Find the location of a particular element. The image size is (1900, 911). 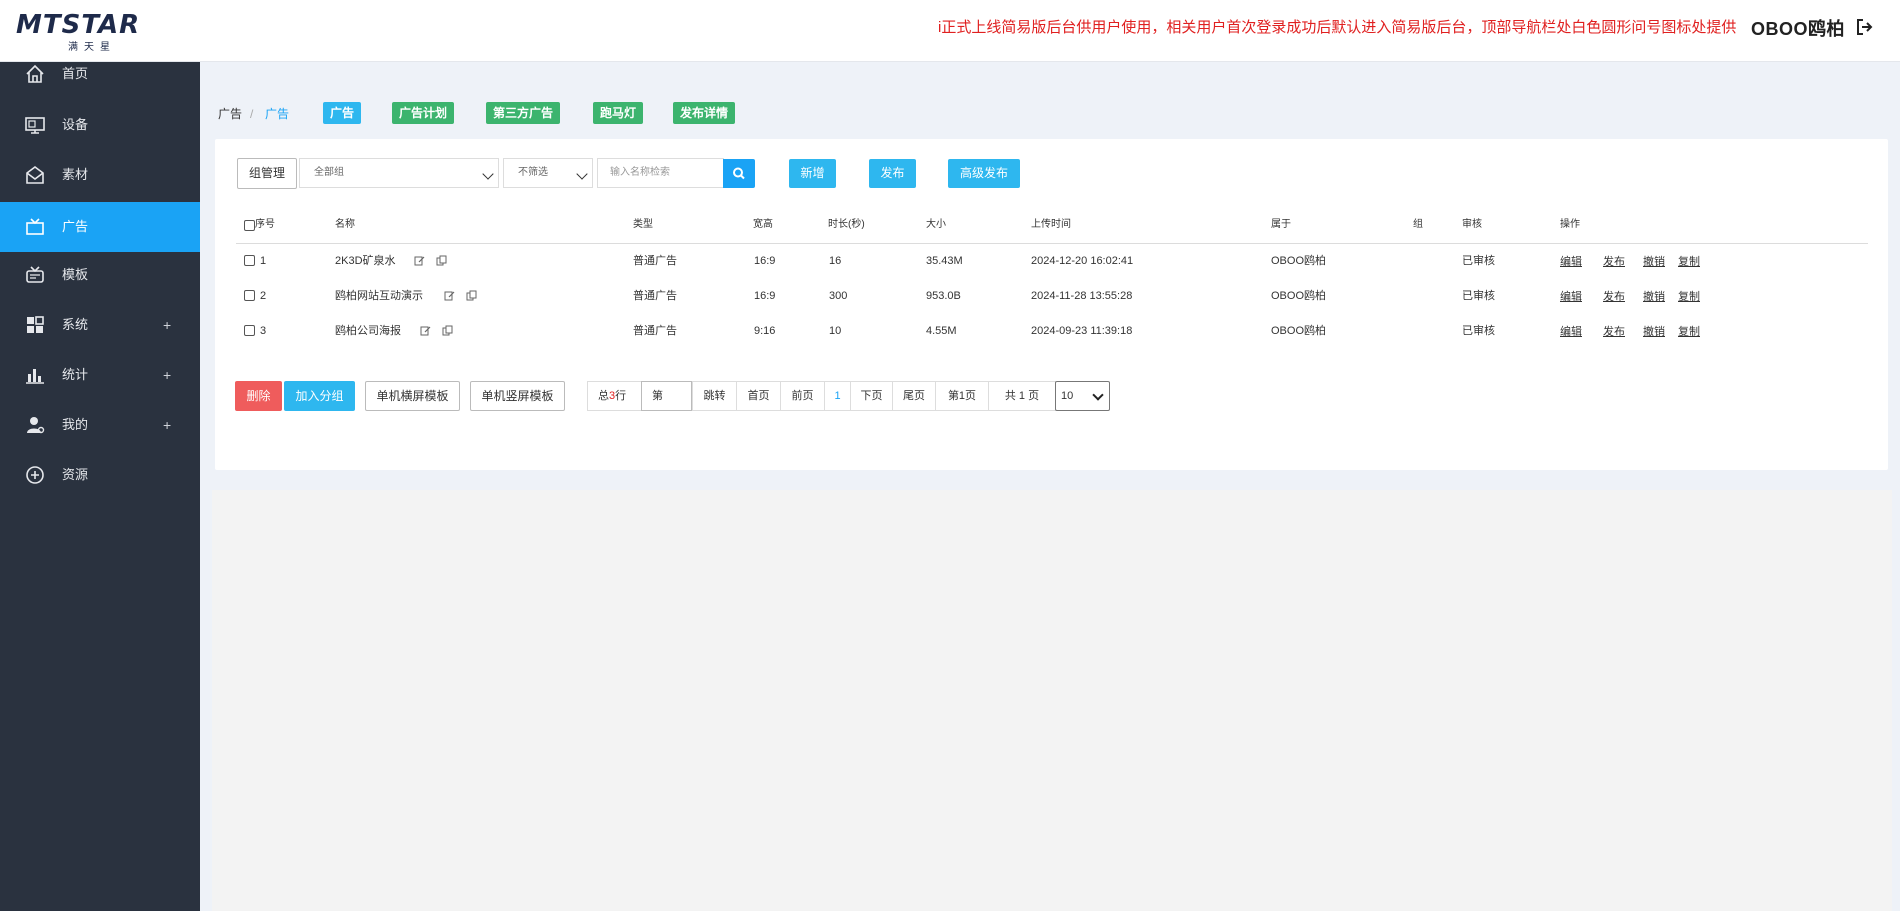

sidebar: 首页 设备 素材 广告 模板 系统 + 统计 + 我的 + 资源 is located at coordinates (100, 486).